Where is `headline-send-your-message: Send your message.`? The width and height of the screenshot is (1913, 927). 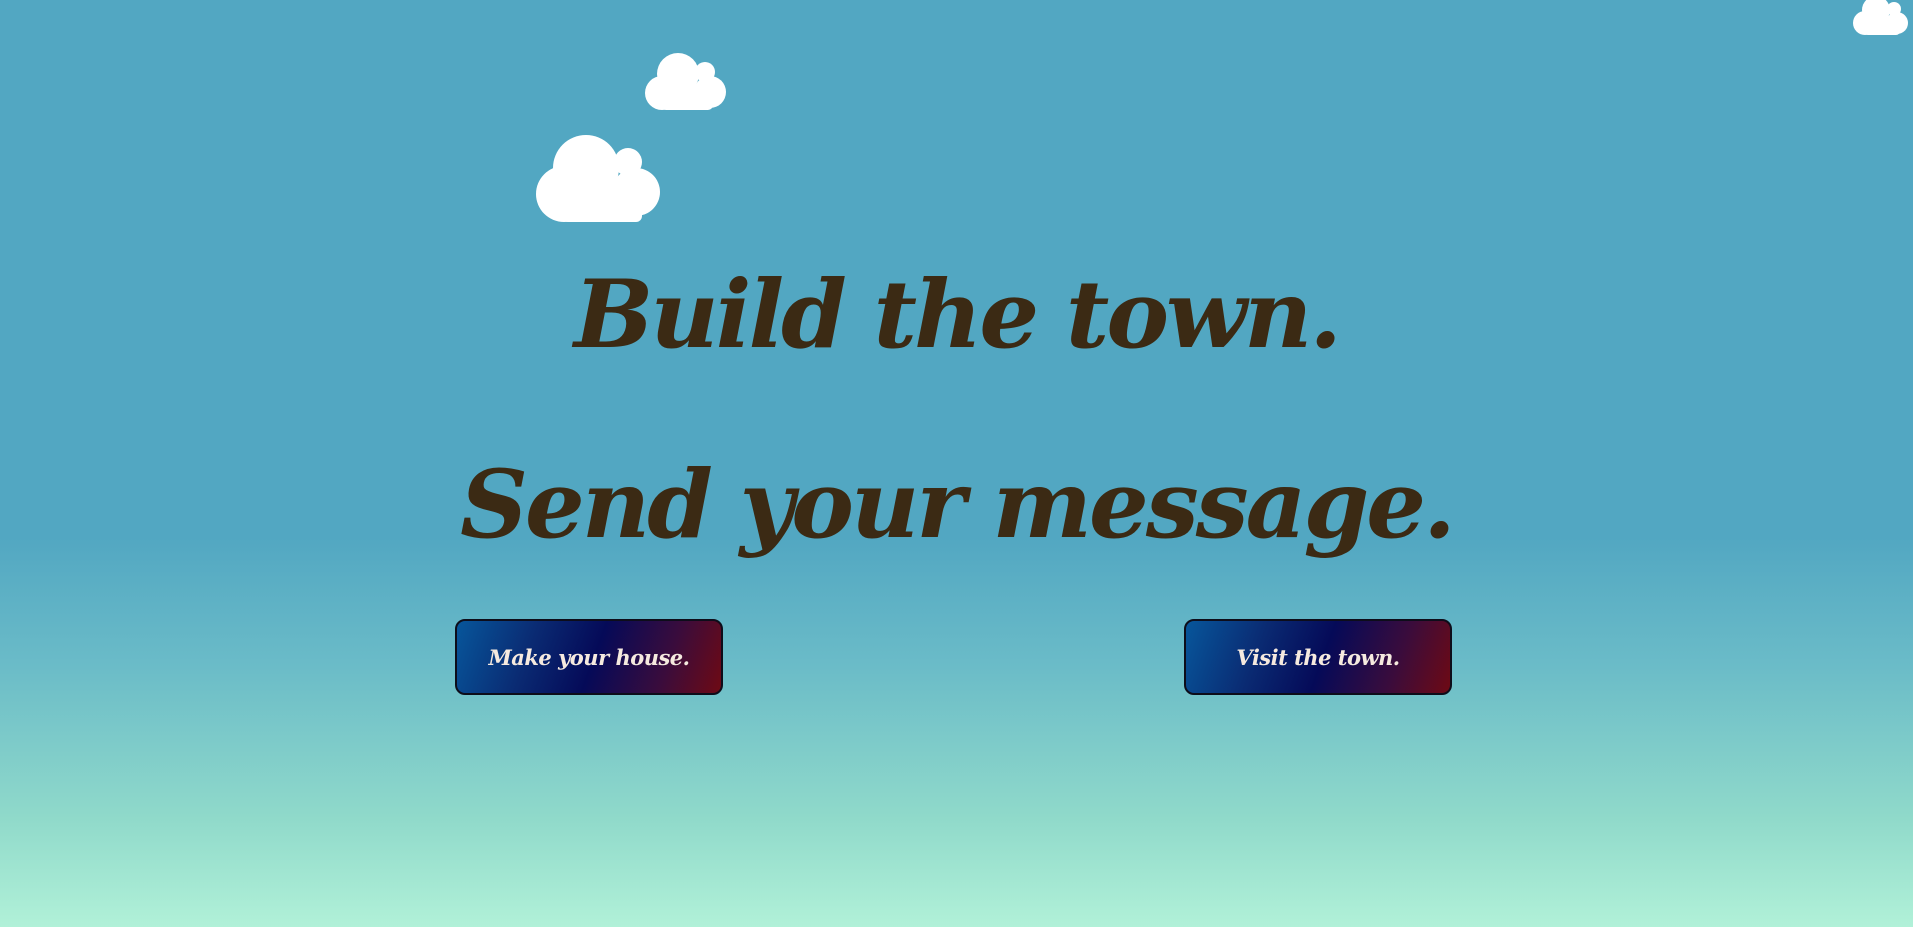 headline-send-your-message: Send your message. is located at coordinates (958, 505).